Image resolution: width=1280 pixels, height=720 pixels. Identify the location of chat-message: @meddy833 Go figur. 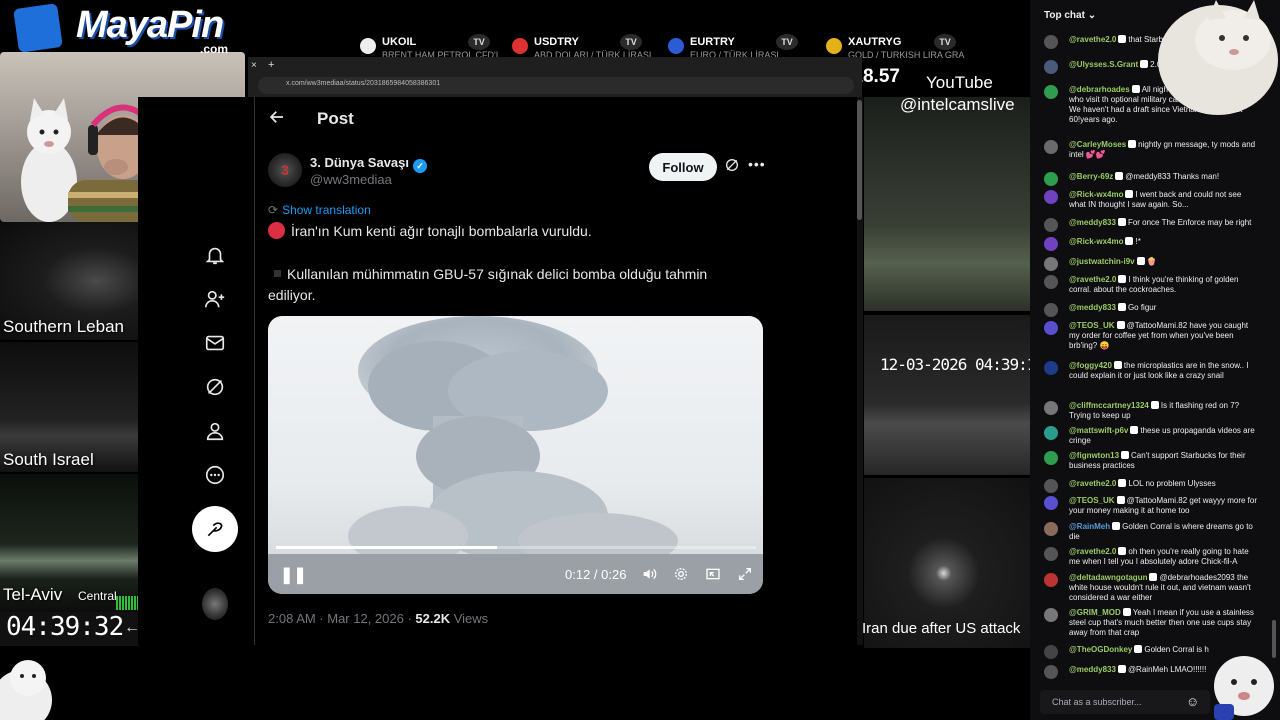
(1151, 310).